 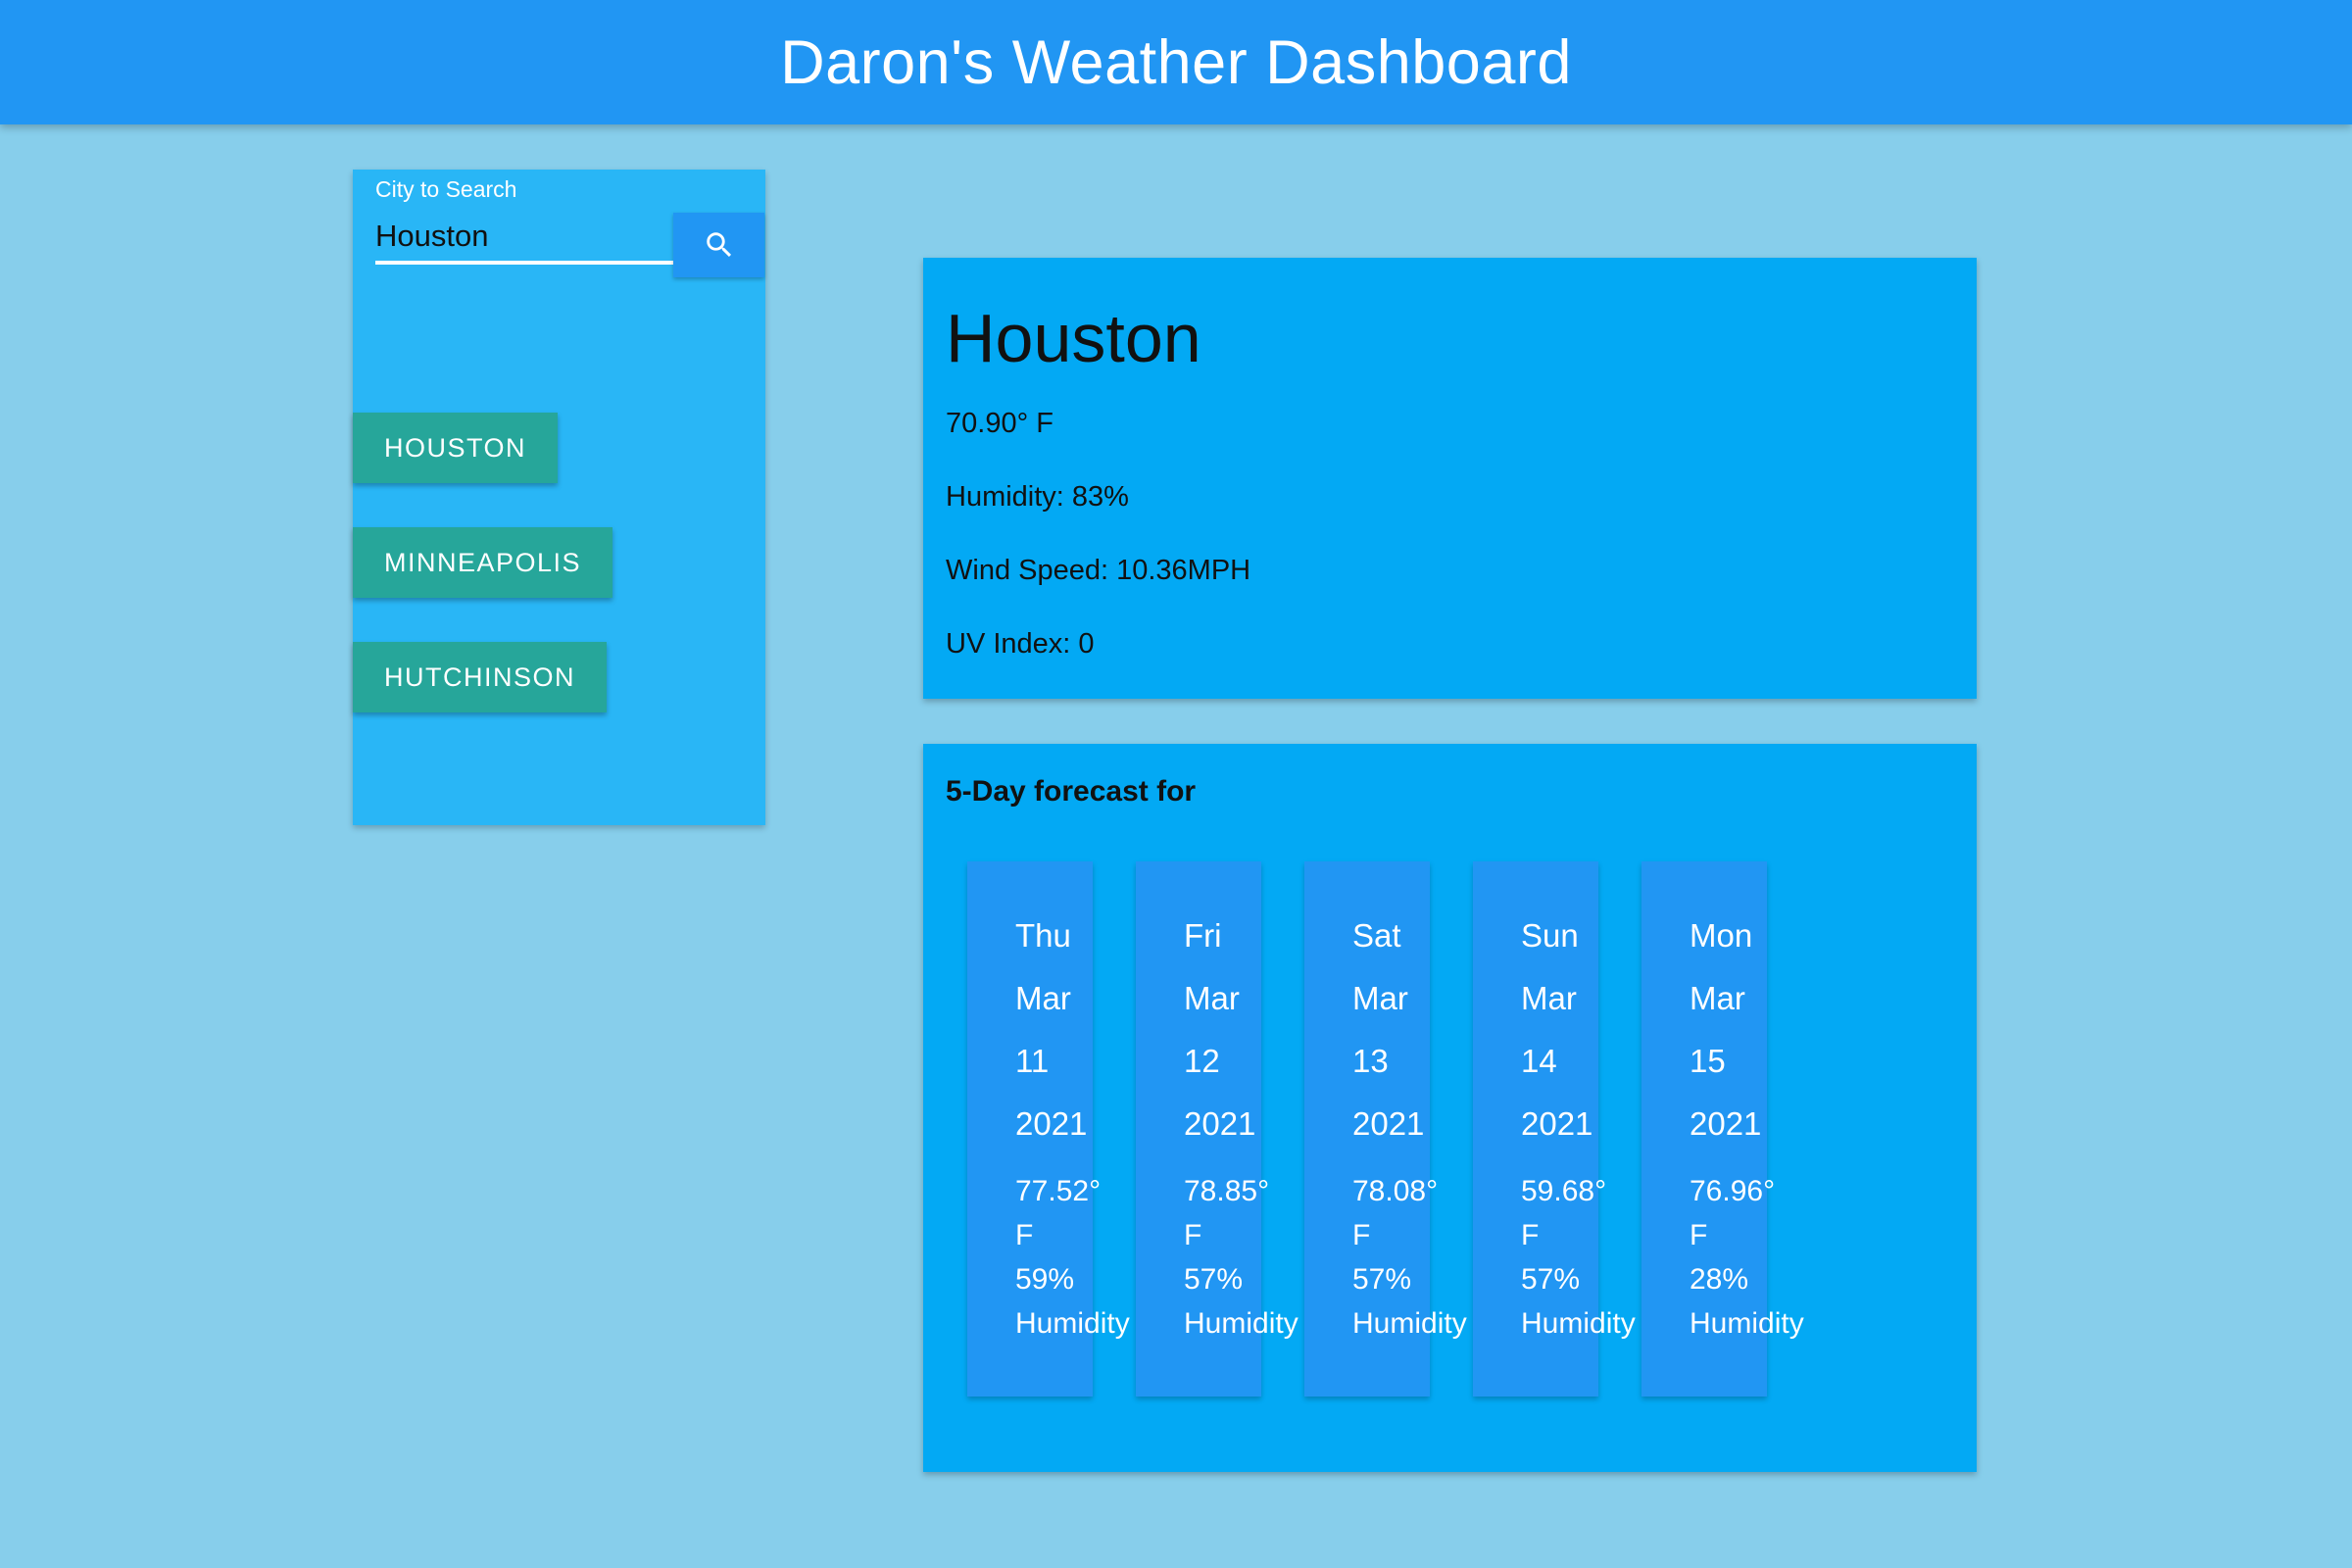 What do you see at coordinates (446, 189) in the screenshot?
I see `search-label: City to Search` at bounding box center [446, 189].